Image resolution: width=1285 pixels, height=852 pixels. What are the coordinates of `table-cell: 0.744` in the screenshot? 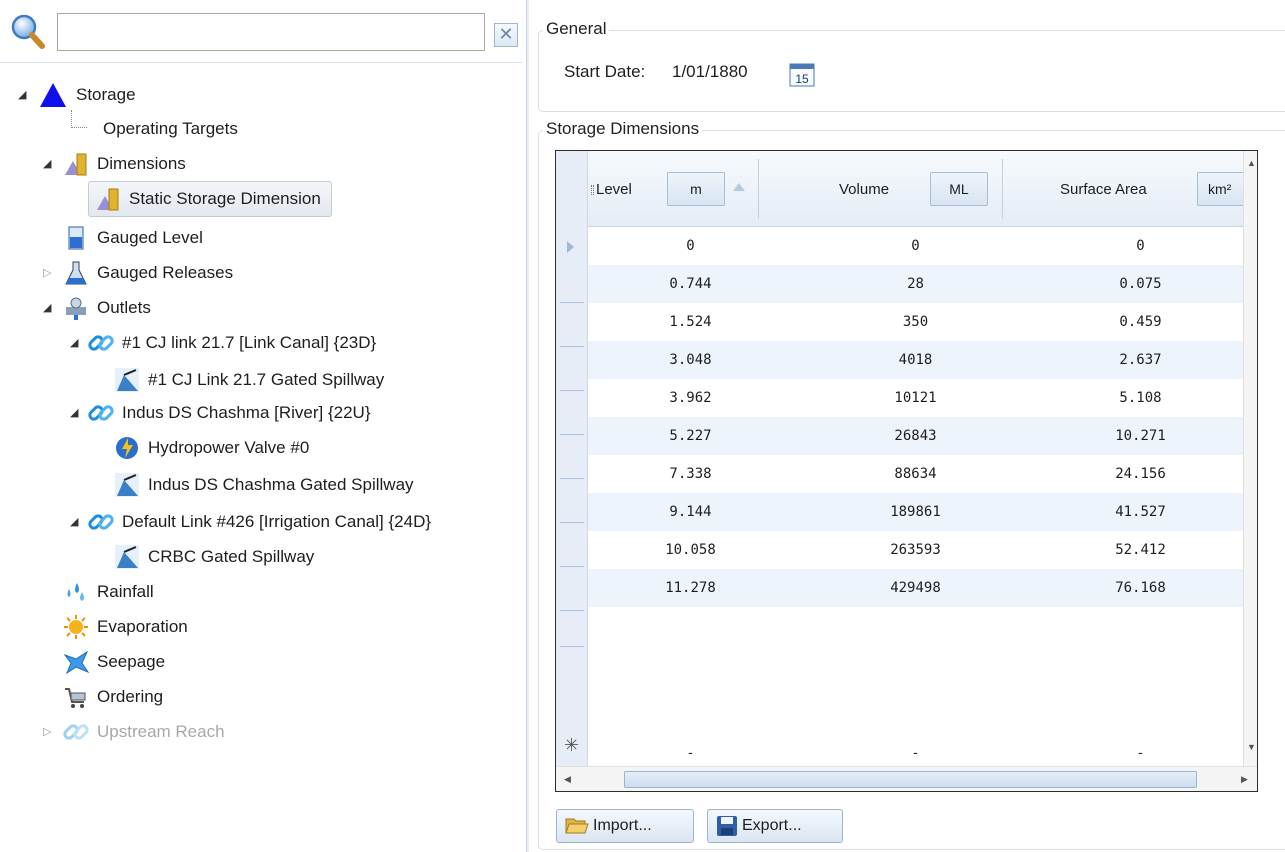 It's located at (690, 284).